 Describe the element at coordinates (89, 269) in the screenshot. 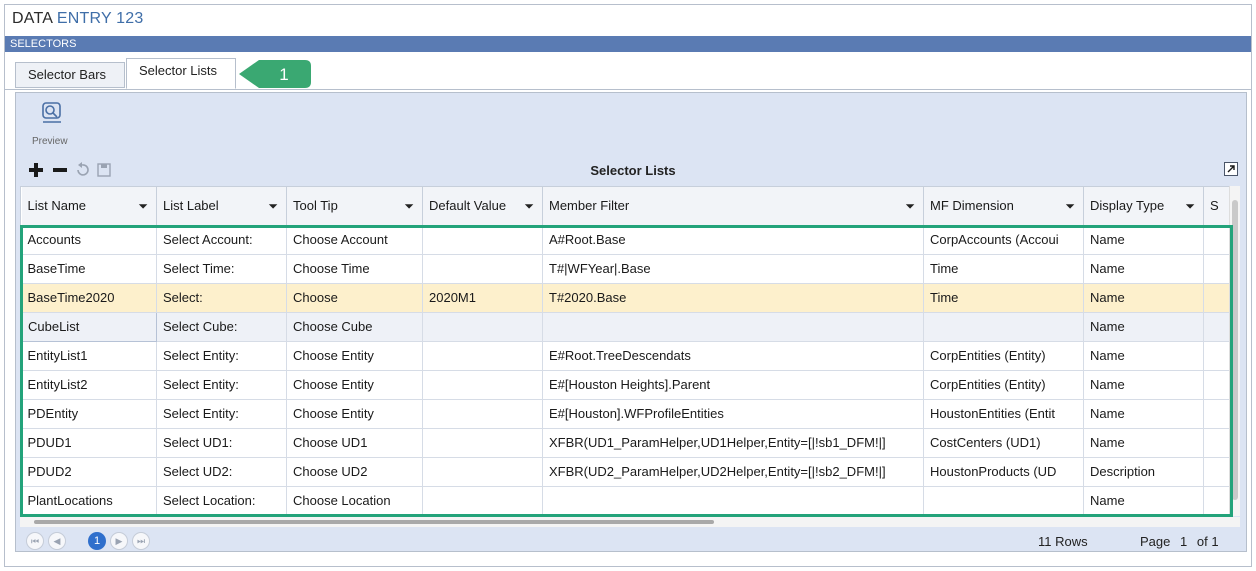

I see `table-cell: BaseTime` at that location.